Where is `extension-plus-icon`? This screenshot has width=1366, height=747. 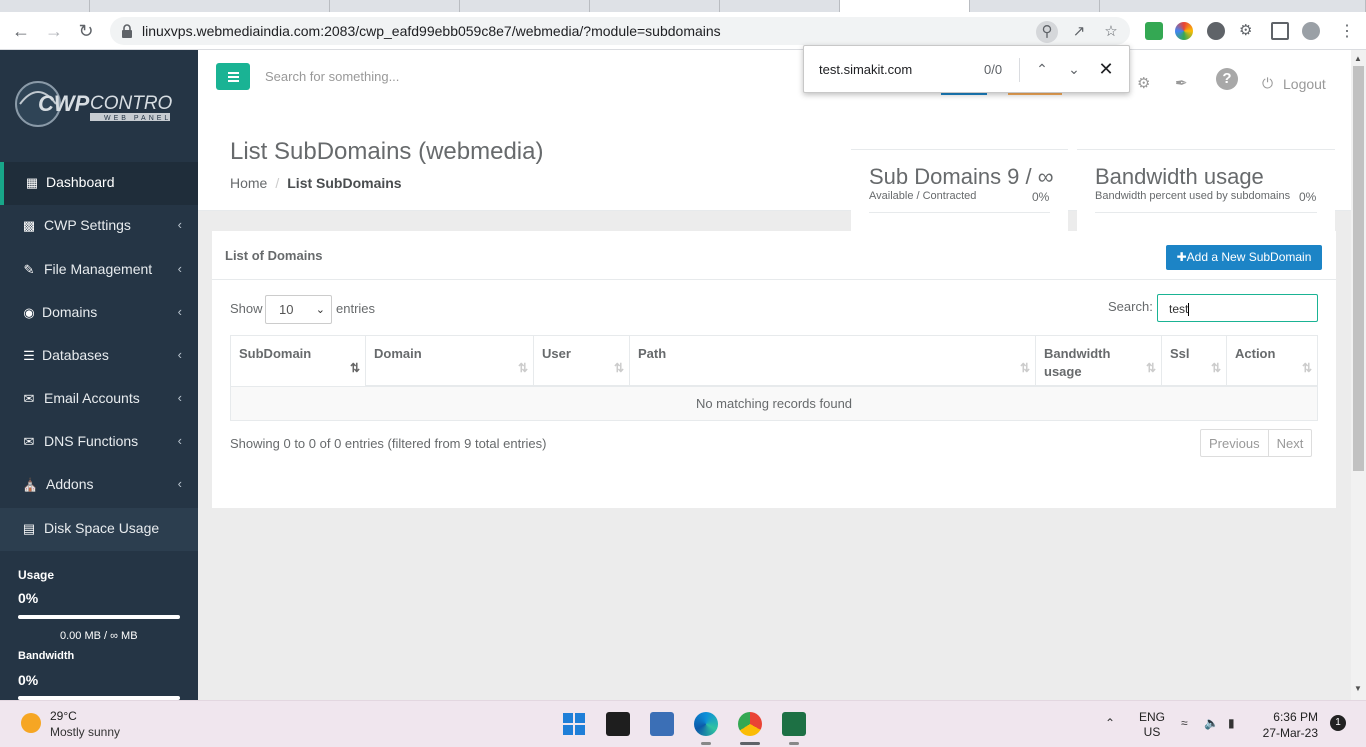
extension-plus-icon is located at coordinates (1154, 31).